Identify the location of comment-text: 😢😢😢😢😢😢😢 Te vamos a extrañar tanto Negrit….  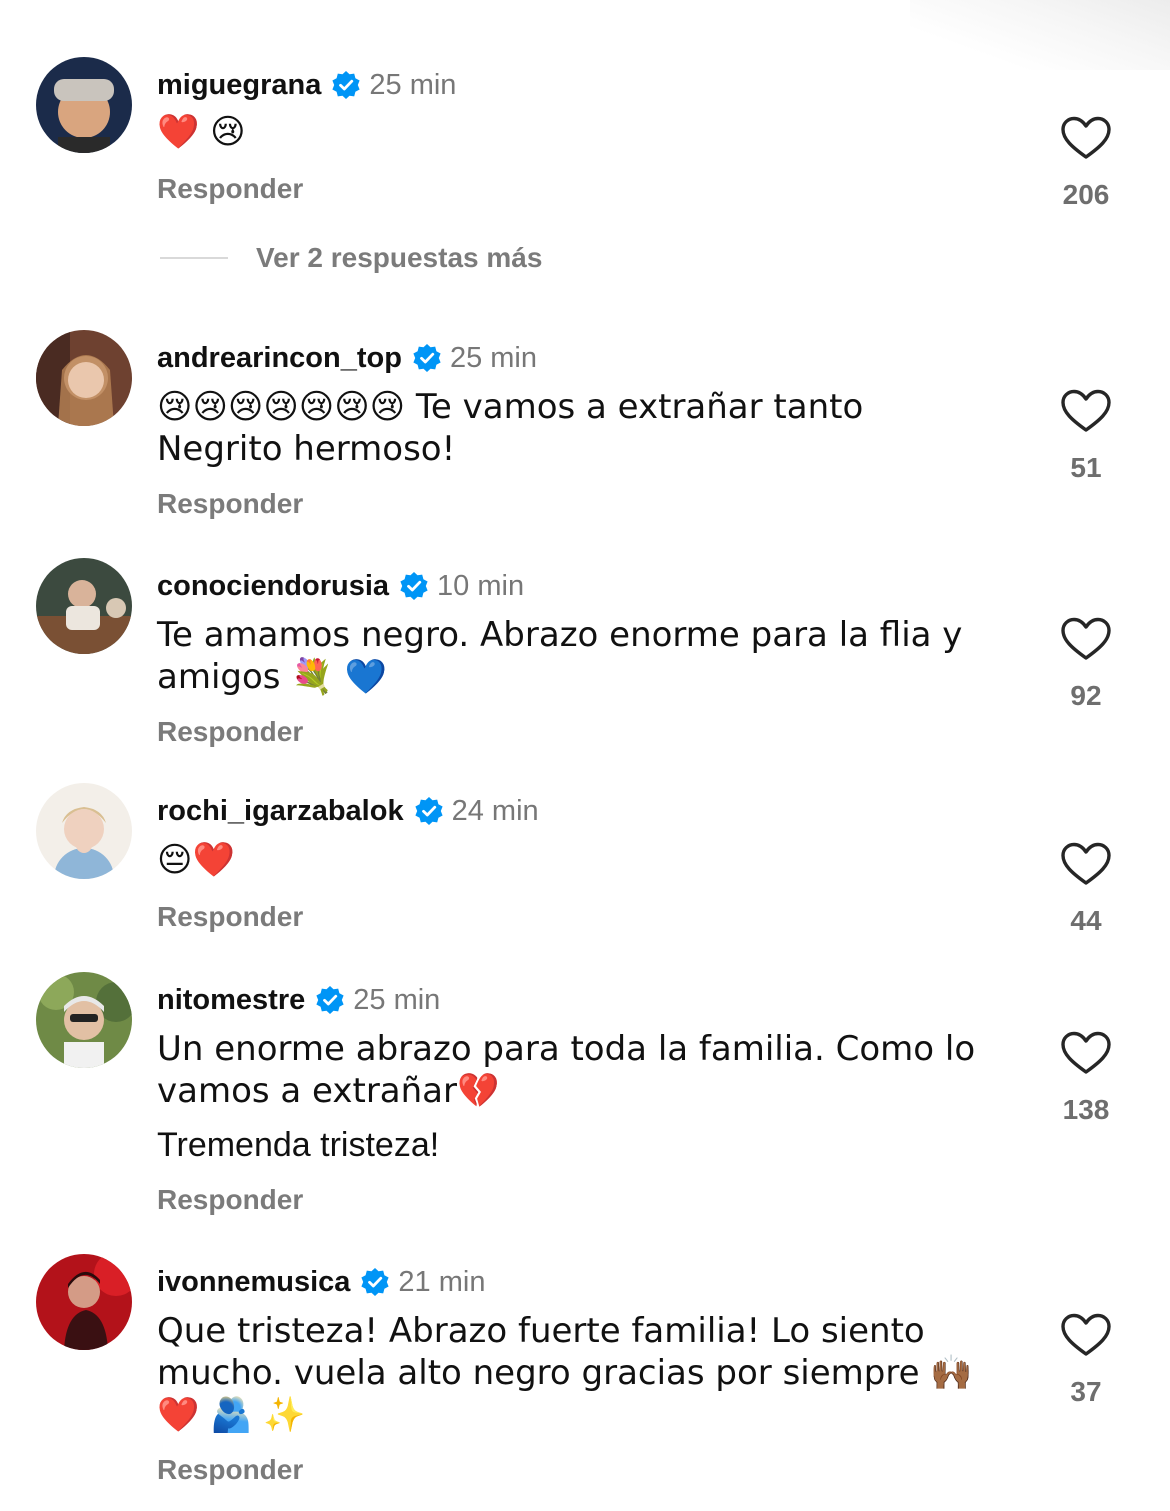
(572, 428).